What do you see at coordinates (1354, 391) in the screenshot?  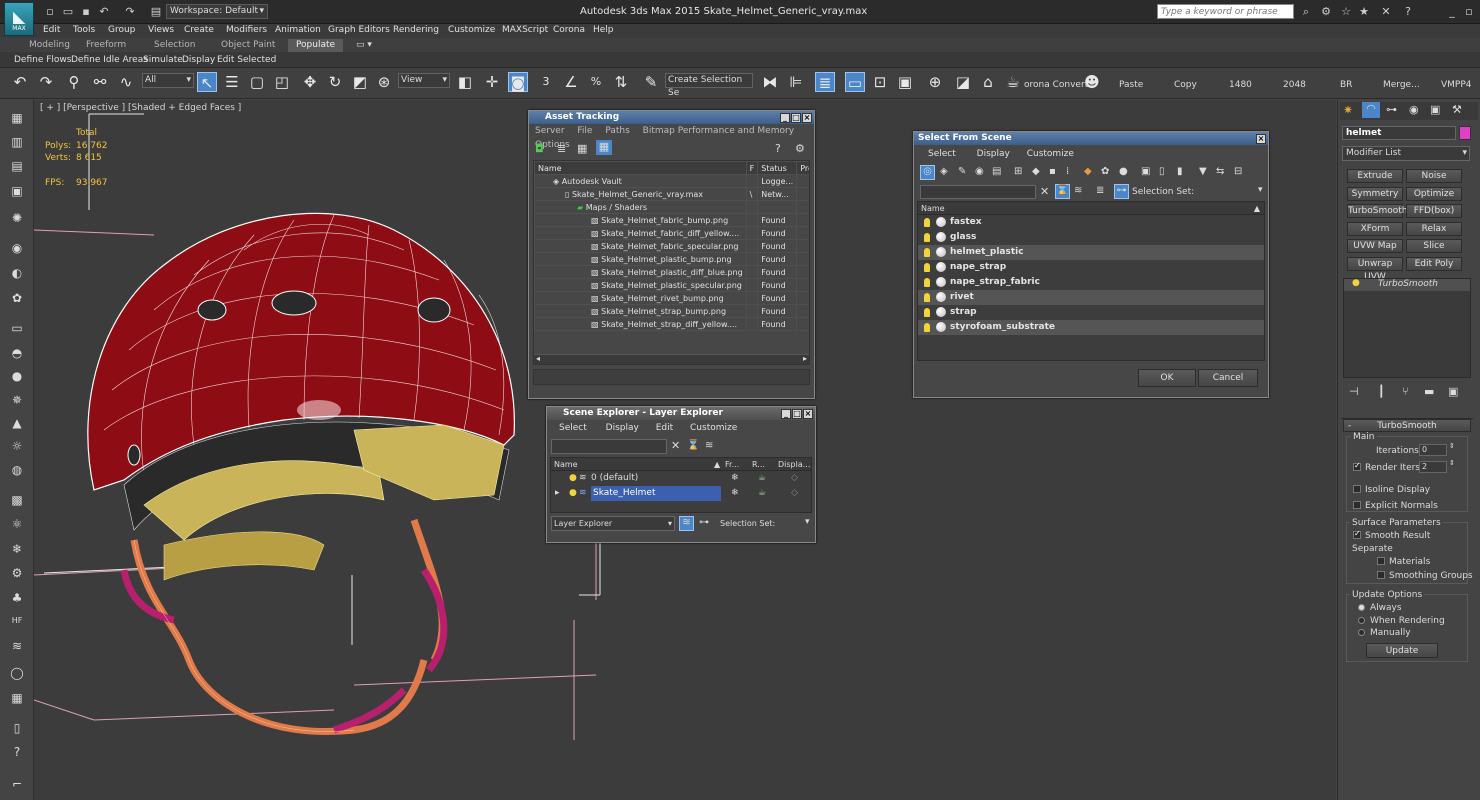 I see `pin-stack-icon: ⊣` at bounding box center [1354, 391].